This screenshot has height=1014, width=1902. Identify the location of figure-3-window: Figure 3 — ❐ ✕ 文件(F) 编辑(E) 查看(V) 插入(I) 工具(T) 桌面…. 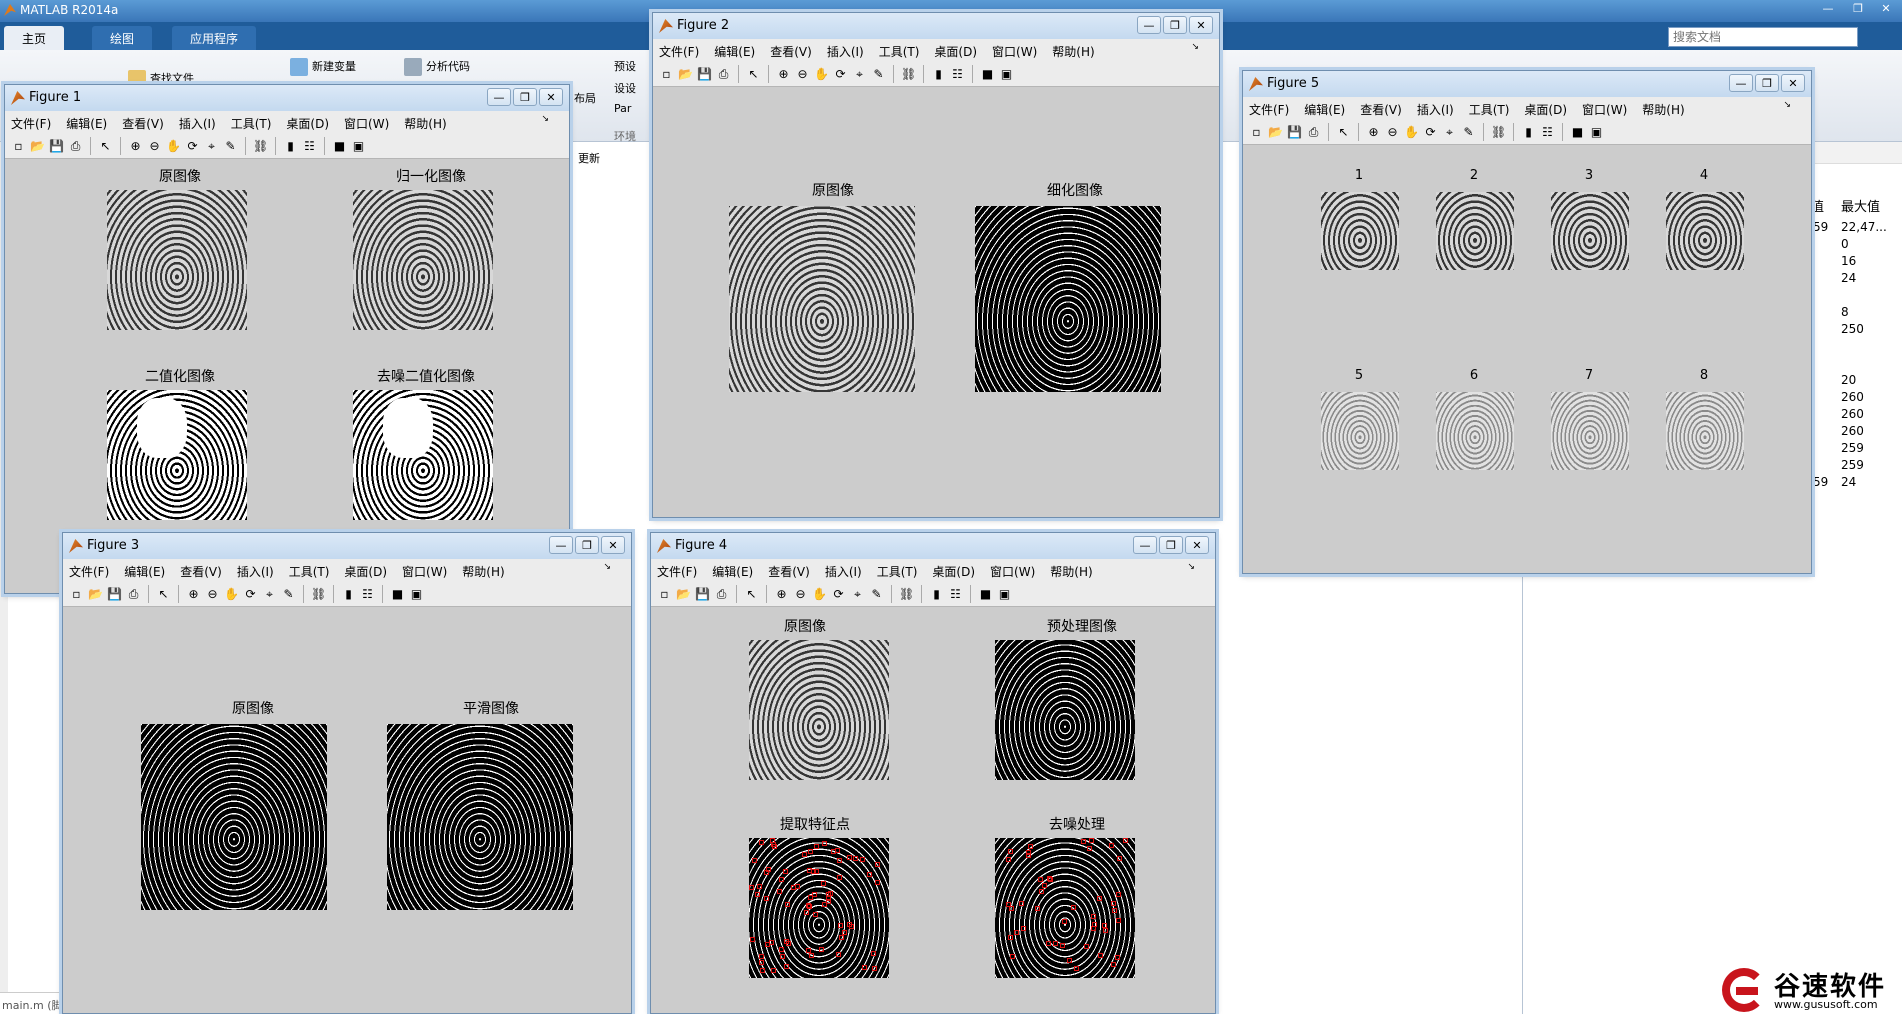
(347, 773).